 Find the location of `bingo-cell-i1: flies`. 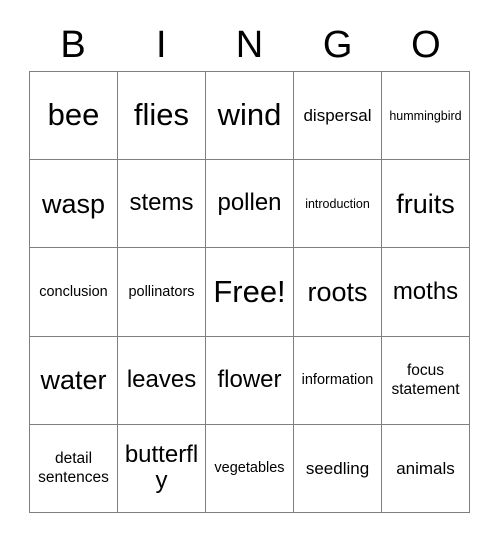

bingo-cell-i1: flies is located at coordinates (162, 116).